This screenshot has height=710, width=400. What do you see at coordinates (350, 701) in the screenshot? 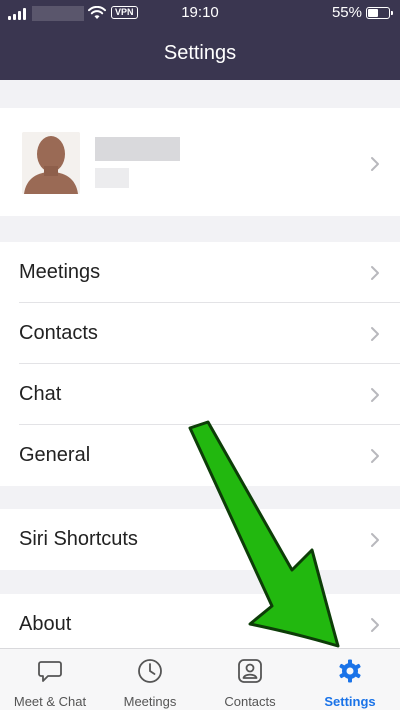
I see `tab-label: Settings` at bounding box center [350, 701].